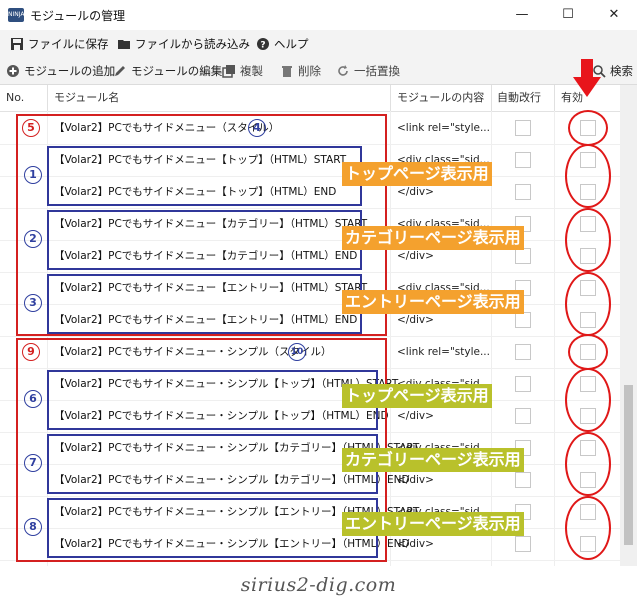 This screenshot has width=637, height=609. What do you see at coordinates (568, 15) in the screenshot?
I see `maximize-button: ☐` at bounding box center [568, 15].